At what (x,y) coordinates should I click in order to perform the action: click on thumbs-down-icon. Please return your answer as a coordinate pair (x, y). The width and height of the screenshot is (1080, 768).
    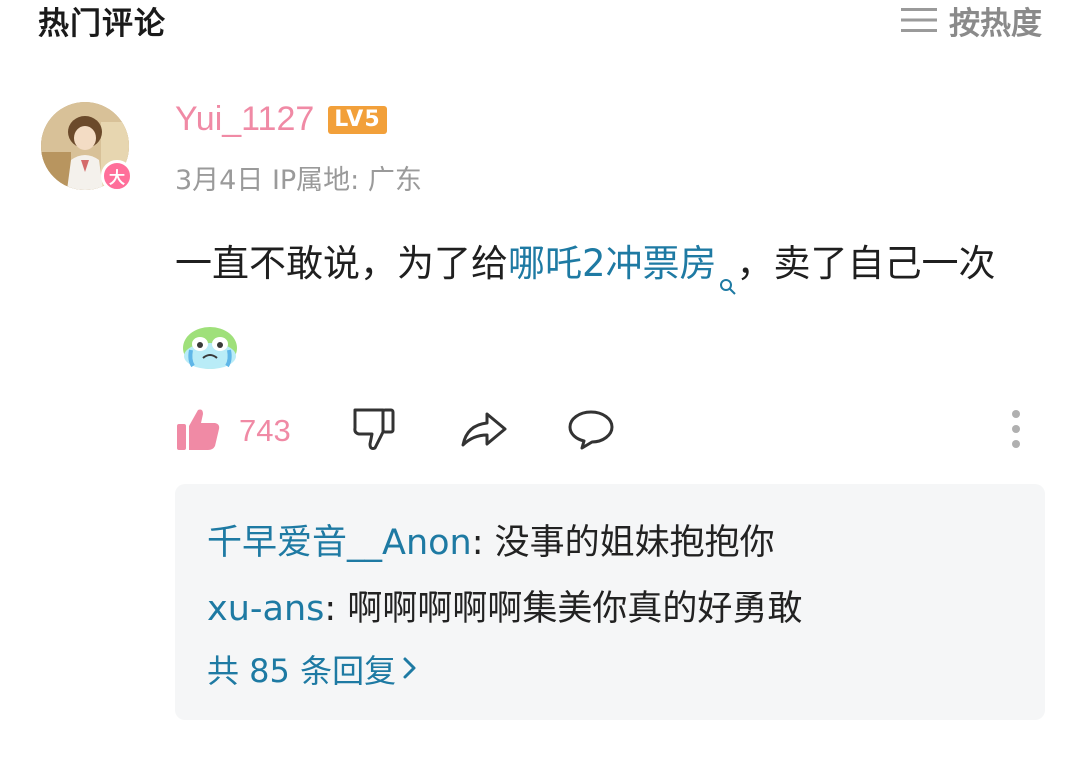
    Looking at the image, I should click on (375, 431).